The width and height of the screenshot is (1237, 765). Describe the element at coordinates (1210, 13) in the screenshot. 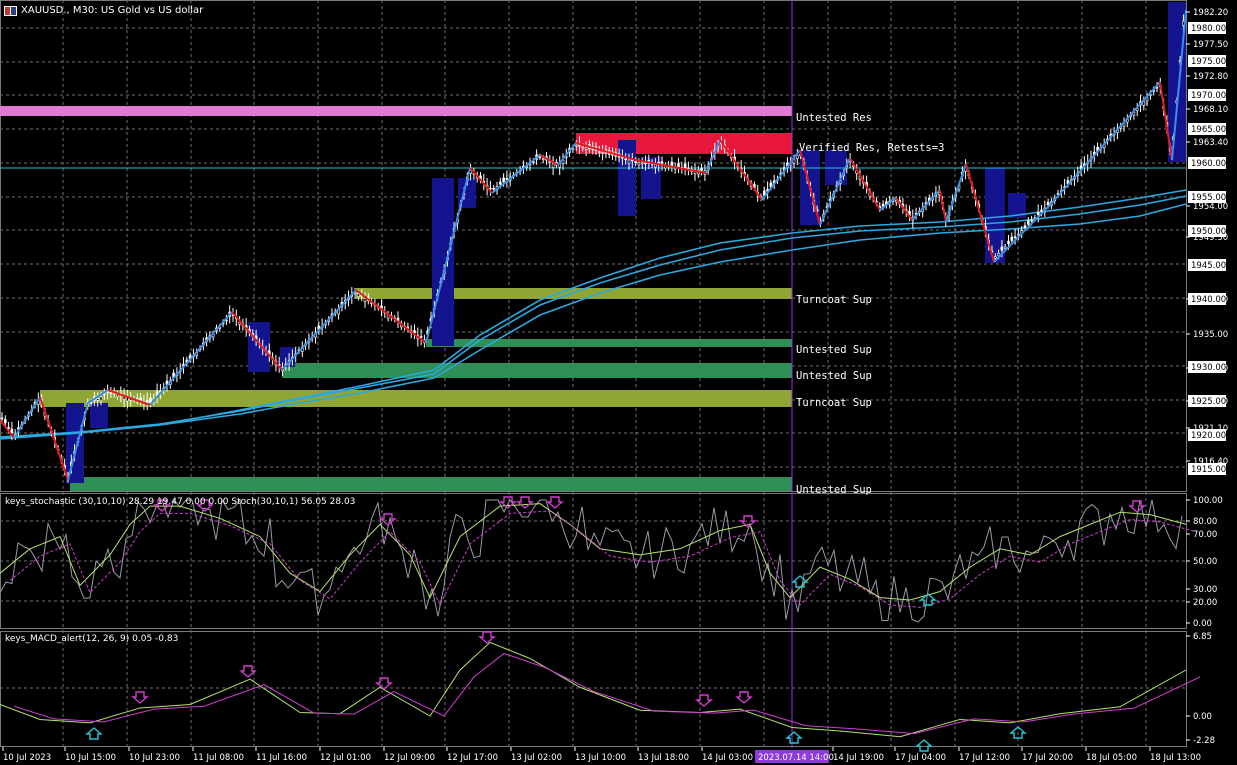

I see `svg-text: 1982.20` at that location.